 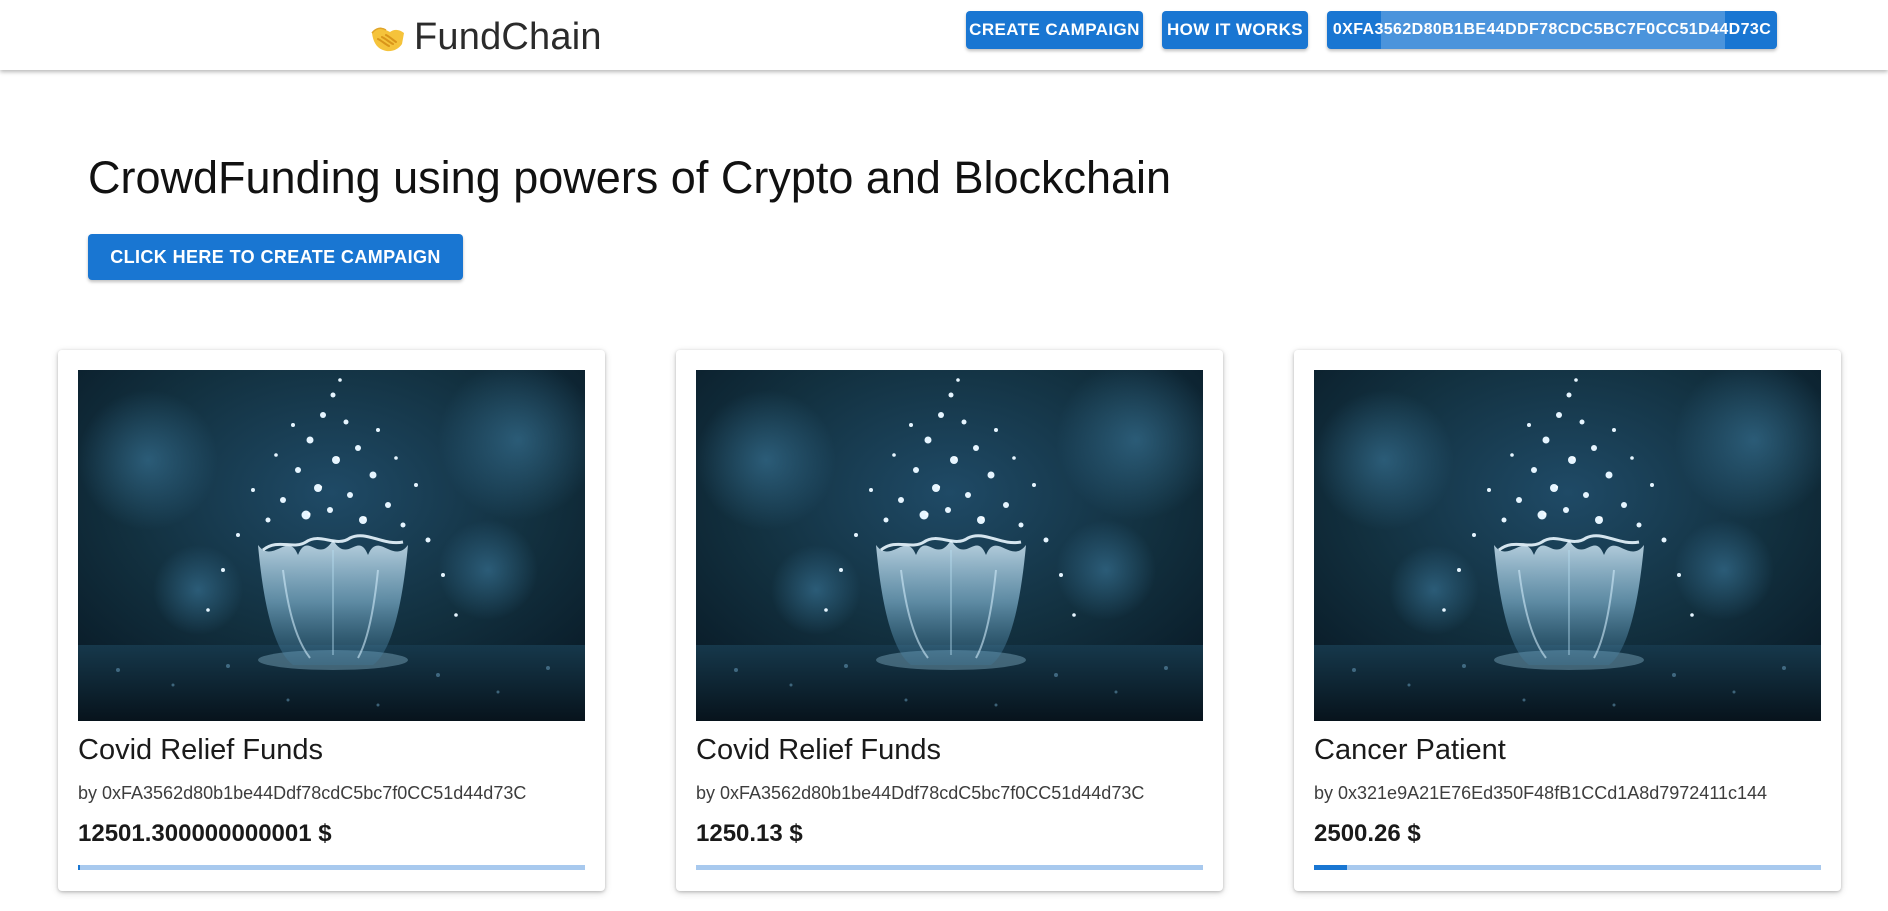 I want to click on create-campaign-label: CREATE CAMPAIGN, so click(x=1054, y=29).